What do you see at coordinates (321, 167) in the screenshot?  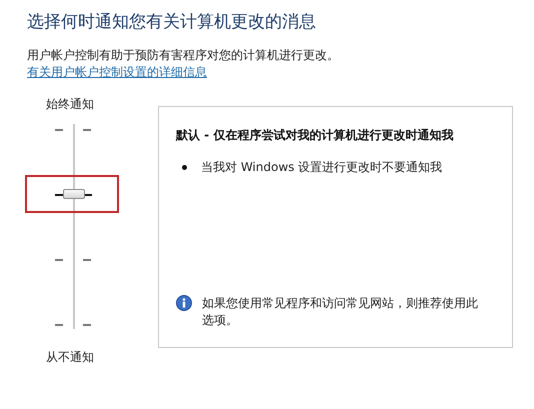 I see `bullet-text: 当我对 Windows 设置进行更改时不要通知我` at bounding box center [321, 167].